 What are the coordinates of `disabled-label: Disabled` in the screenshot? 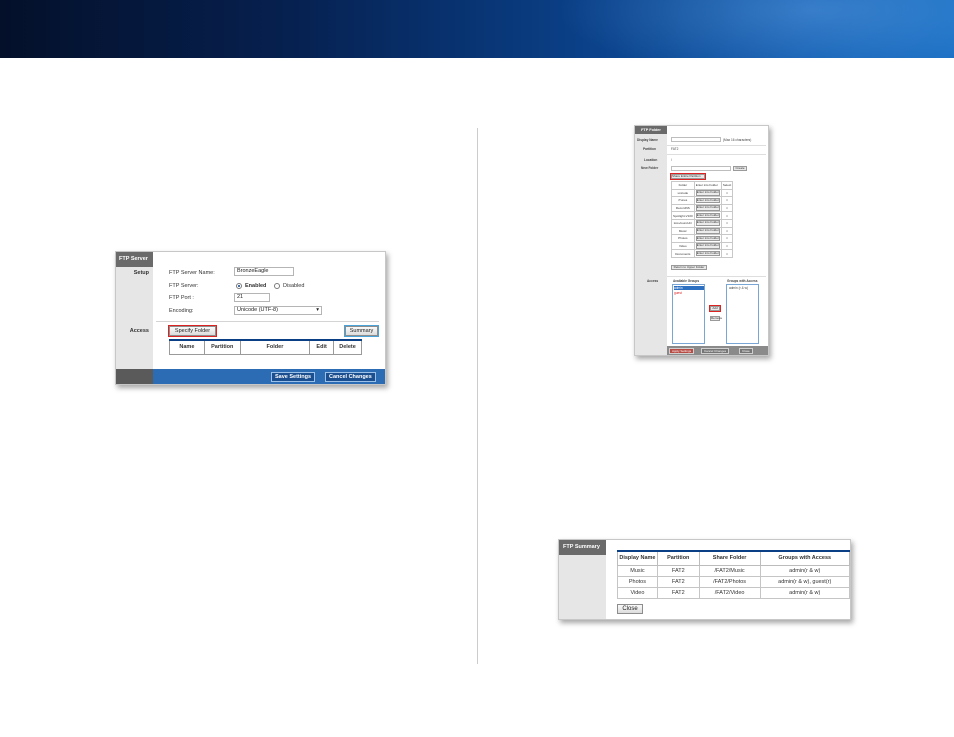 It's located at (294, 286).